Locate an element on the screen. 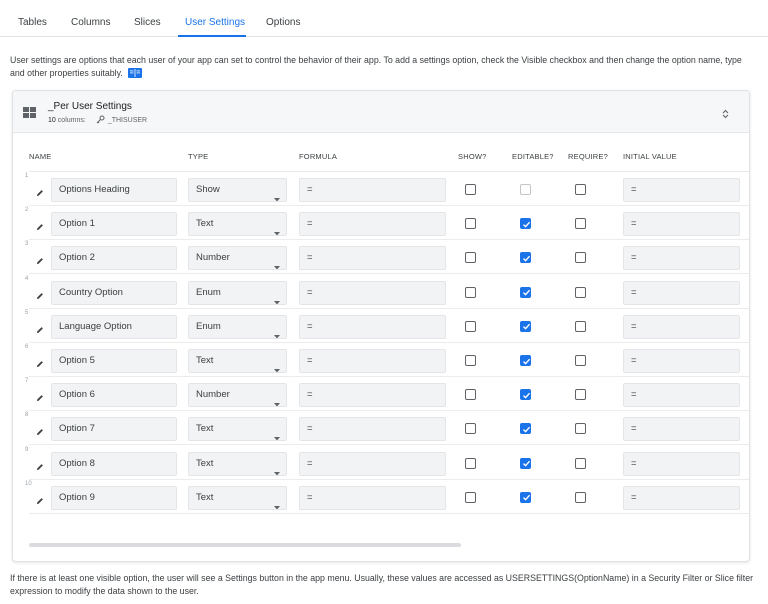 Image resolution: width=768 pixels, height=604 pixels. tab-columns: Columns is located at coordinates (90, 22).